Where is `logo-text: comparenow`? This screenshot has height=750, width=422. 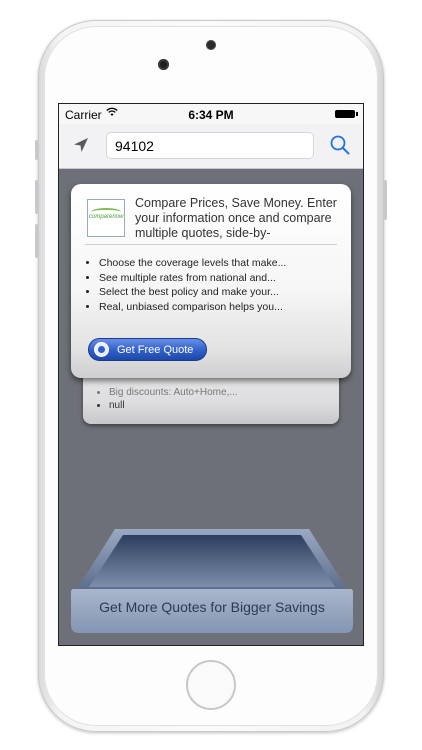
logo-text: comparenow is located at coordinates (106, 217).